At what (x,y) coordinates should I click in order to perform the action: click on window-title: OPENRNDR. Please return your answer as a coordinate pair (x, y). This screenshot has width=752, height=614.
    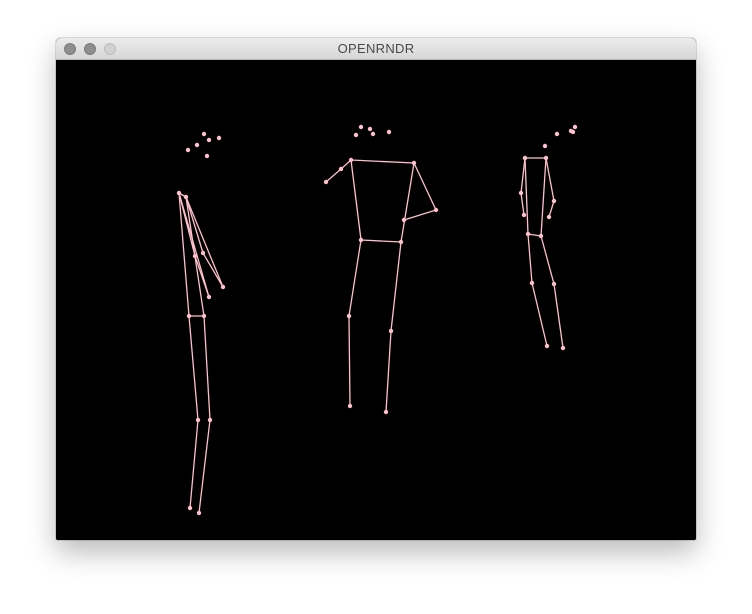
    Looking at the image, I should click on (376, 48).